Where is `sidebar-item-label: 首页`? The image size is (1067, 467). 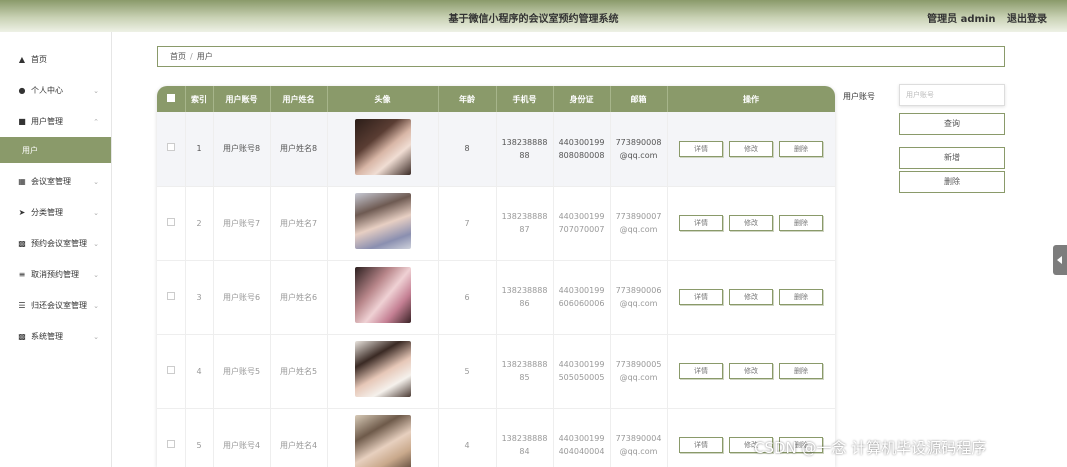
sidebar-item-label: 首页 is located at coordinates (39, 59).